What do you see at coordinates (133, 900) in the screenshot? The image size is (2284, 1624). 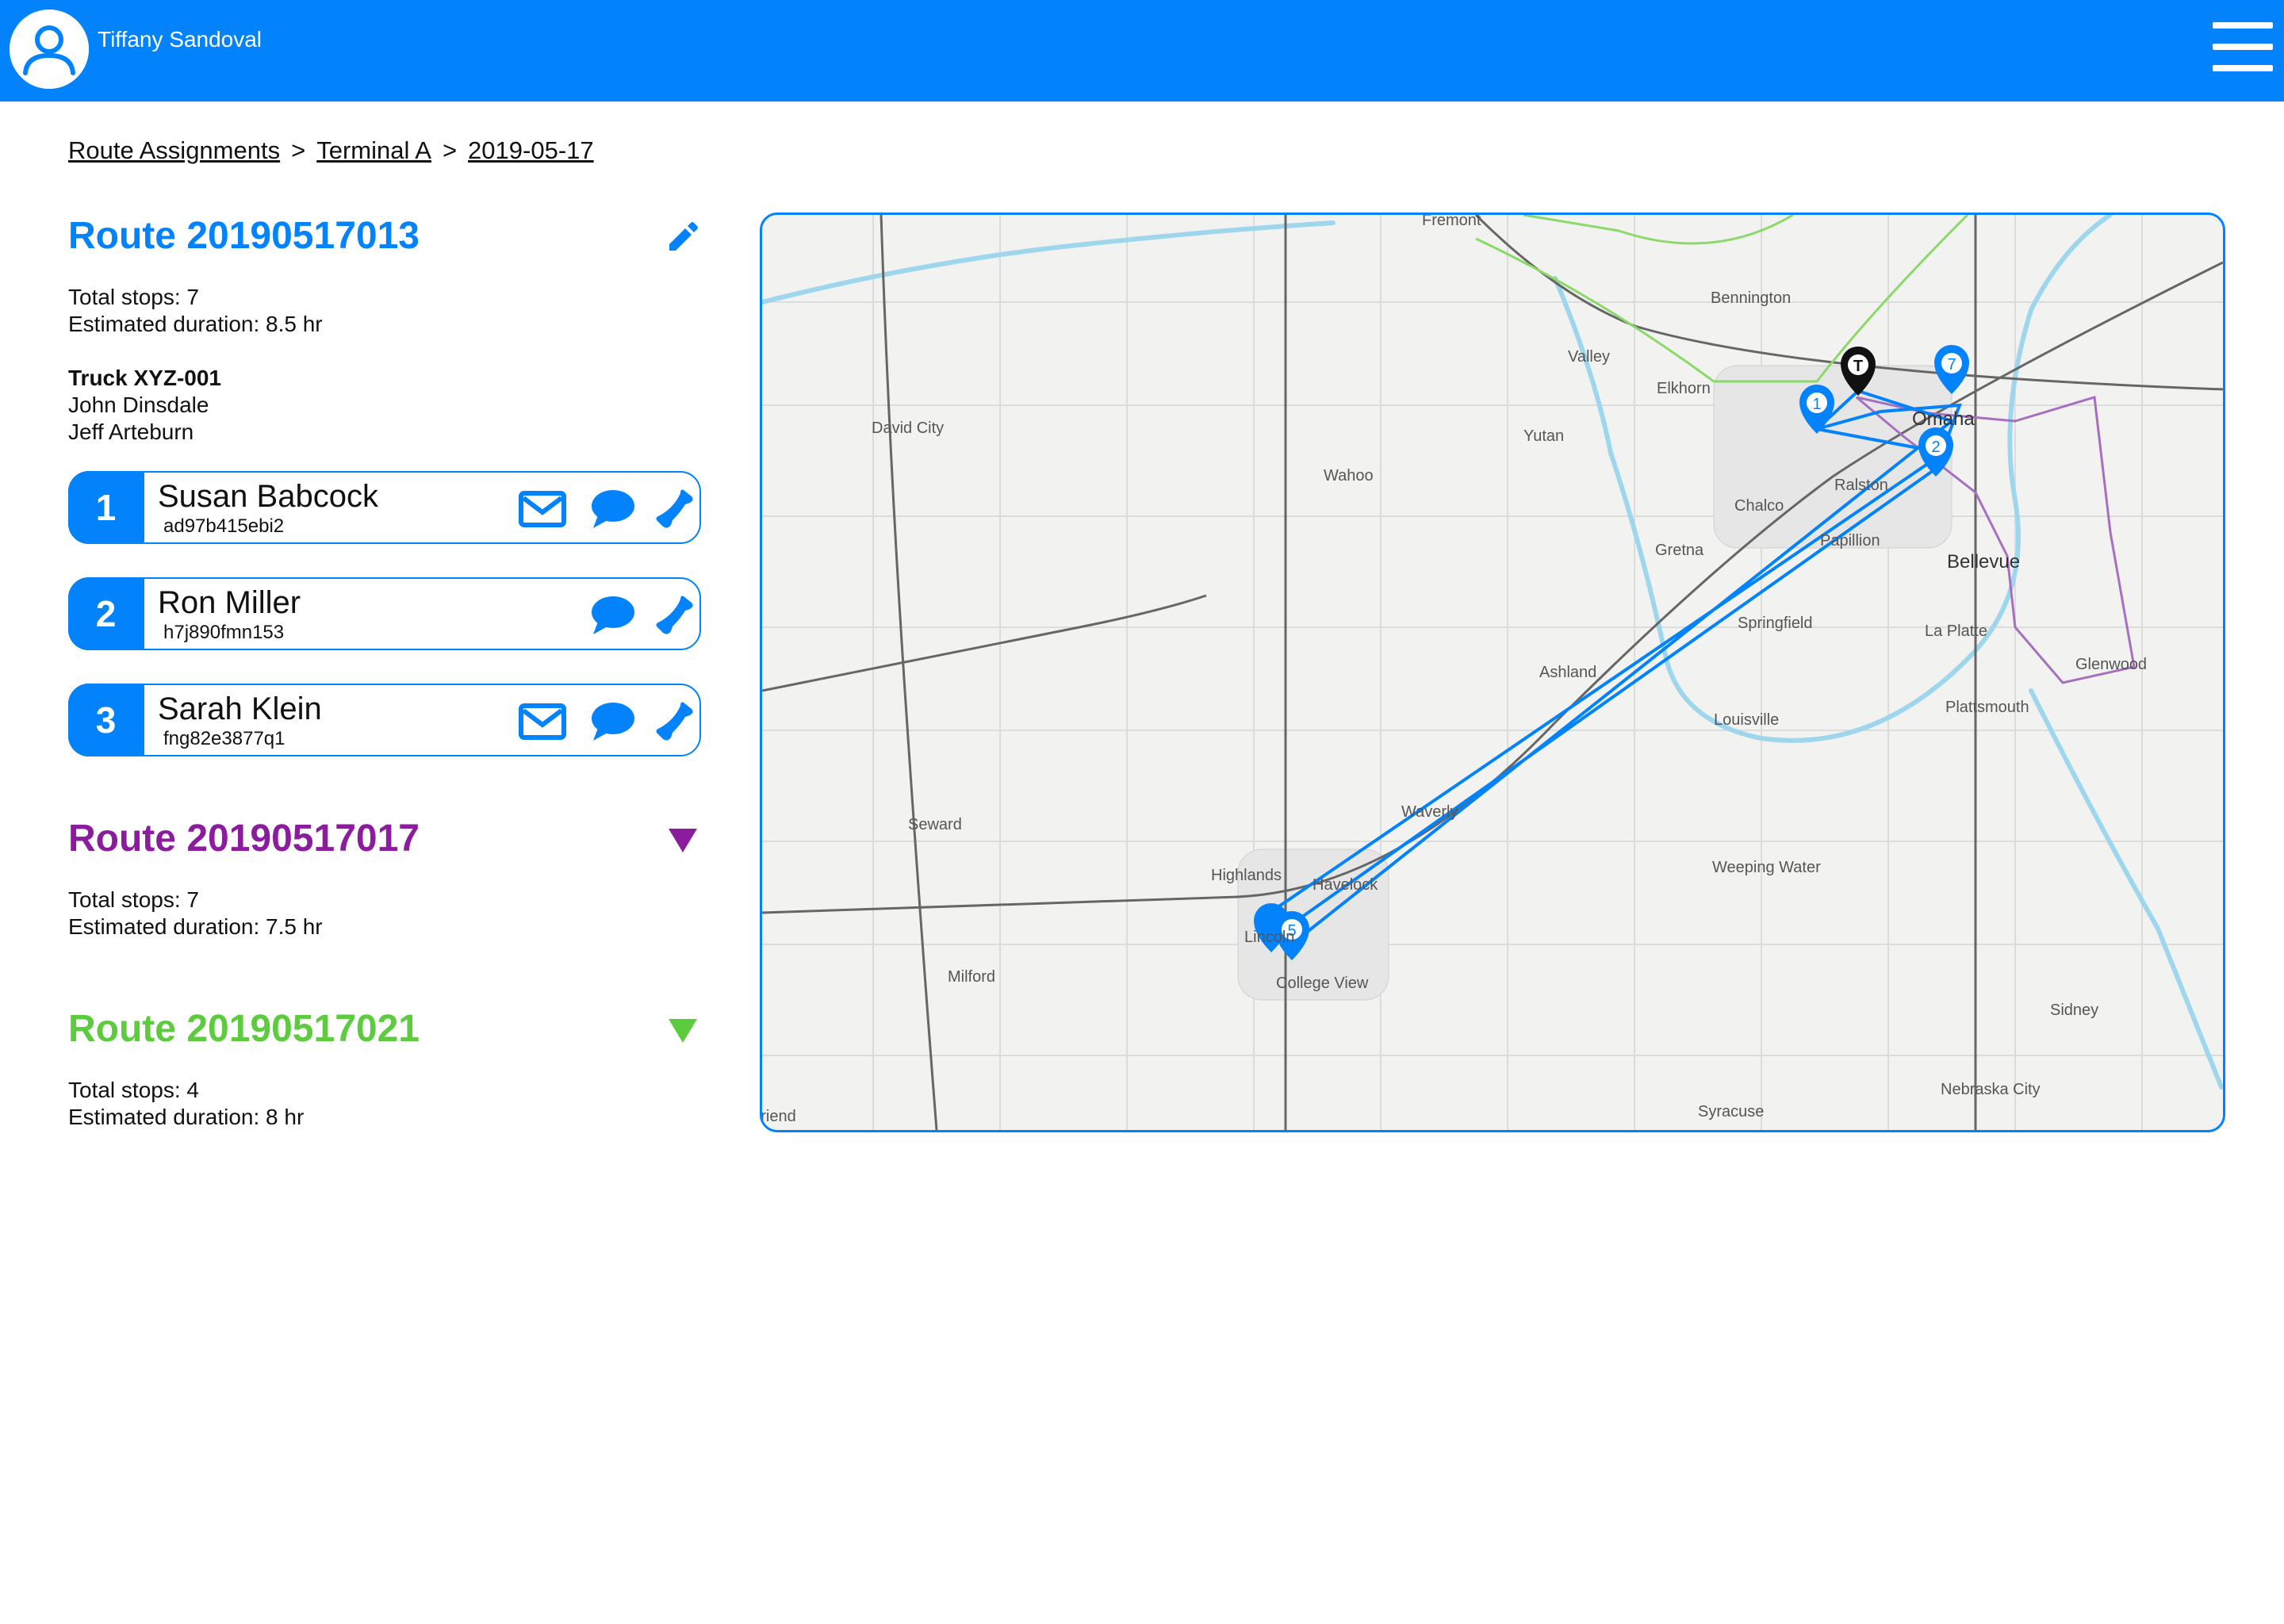 I see `route-2-total-stops: Total stops: 7` at bounding box center [133, 900].